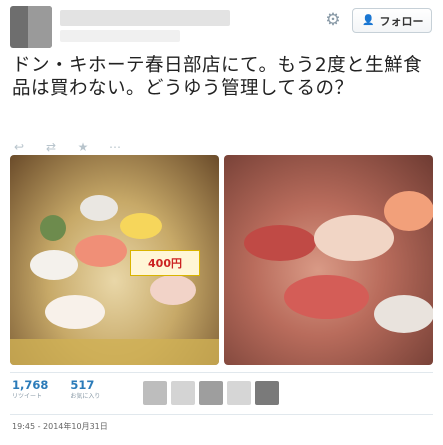 The width and height of the screenshot is (443, 445). I want to click on gear-icon: ⚙, so click(333, 20).